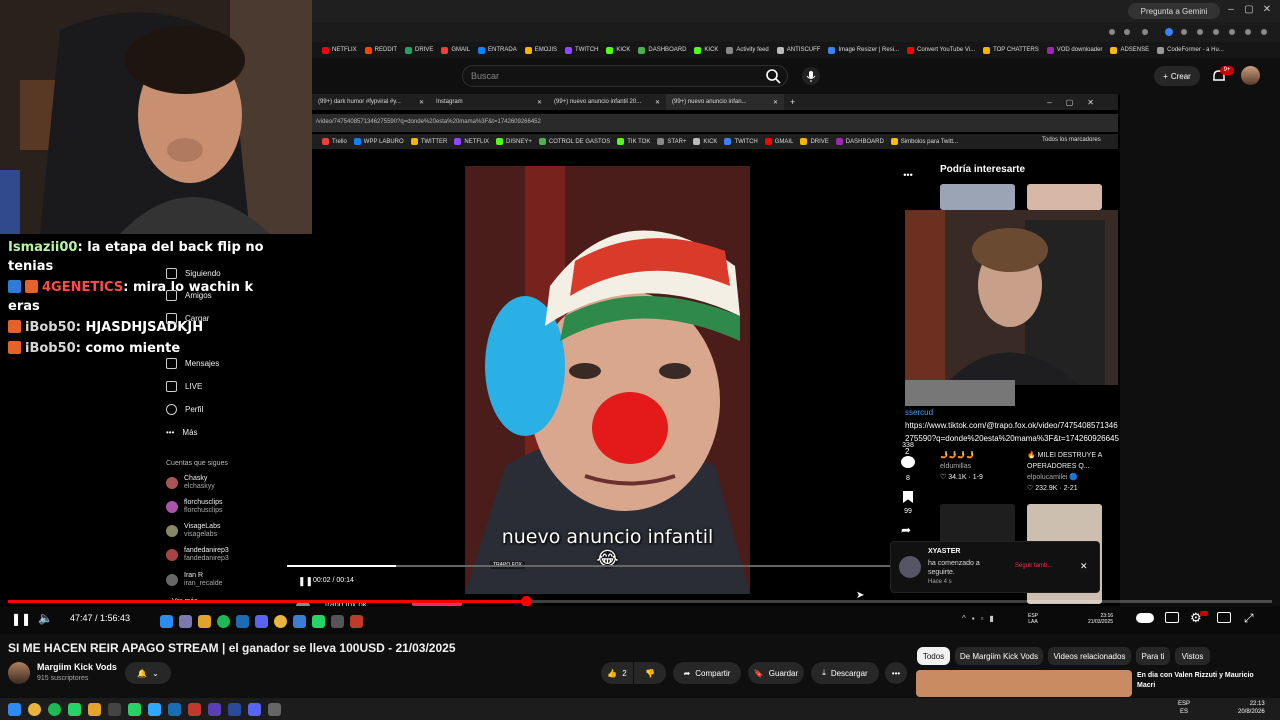  I want to click on bookmark-item: COTROL DE GASTOS, so click(574, 141).